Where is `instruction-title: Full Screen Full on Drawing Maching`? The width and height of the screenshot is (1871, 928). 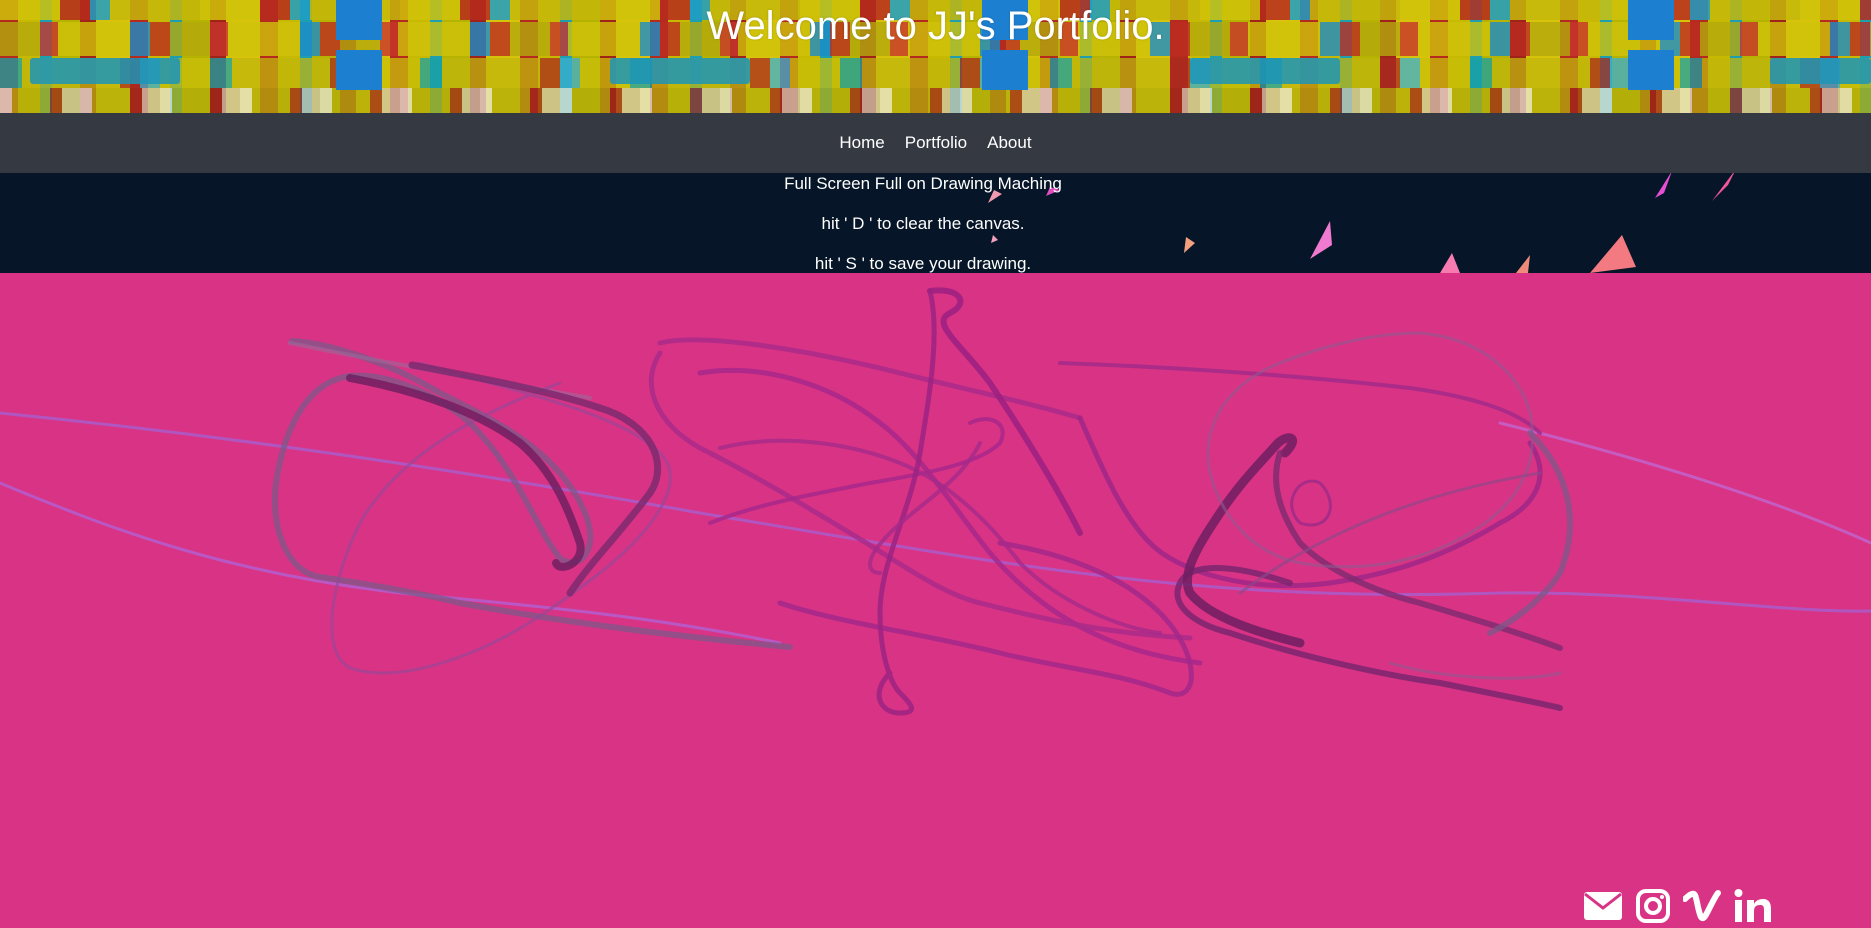 instruction-title: Full Screen Full on Drawing Maching is located at coordinates (923, 183).